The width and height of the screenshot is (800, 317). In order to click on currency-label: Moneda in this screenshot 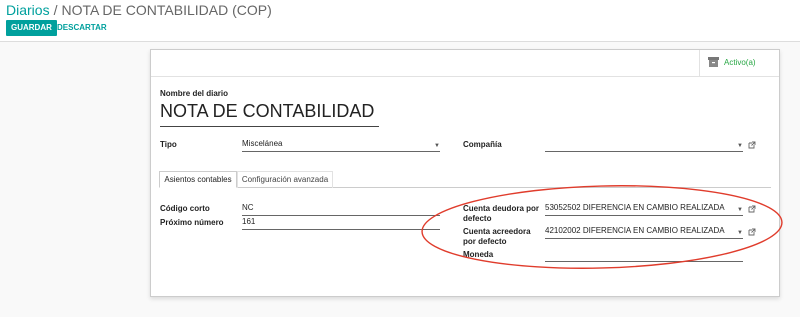, I will do `click(478, 254)`.